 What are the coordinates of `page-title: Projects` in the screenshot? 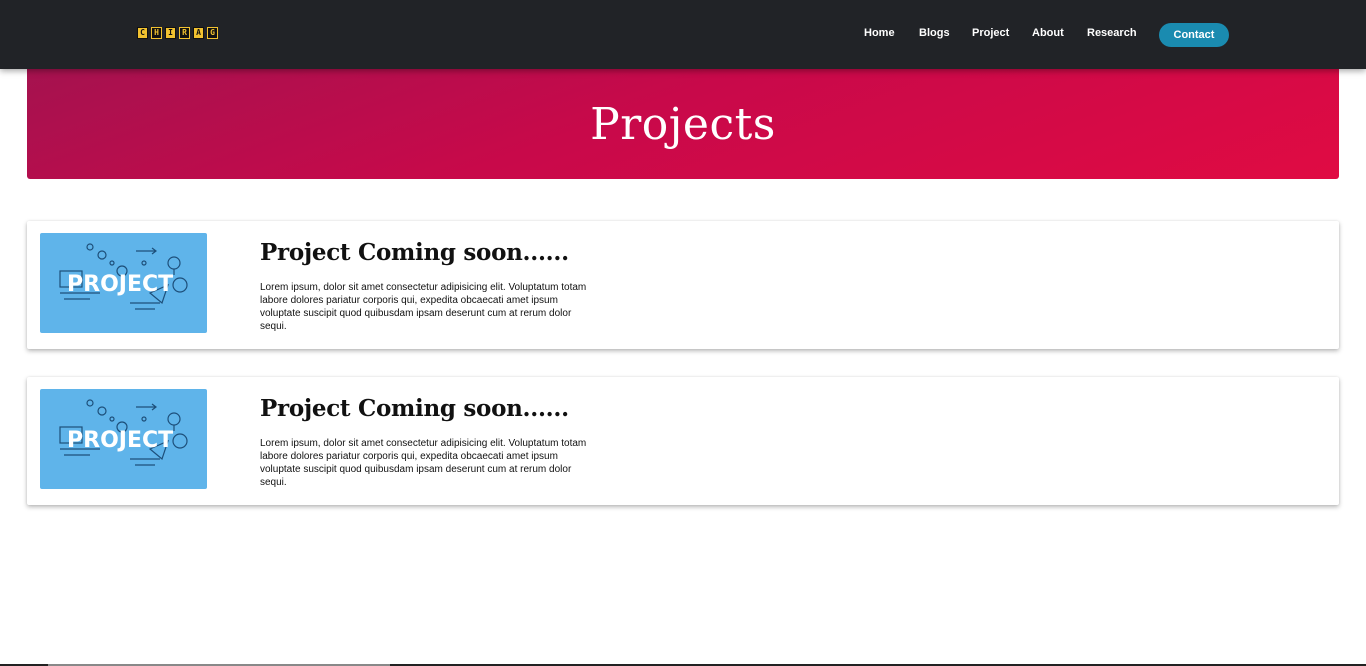 It's located at (683, 124).